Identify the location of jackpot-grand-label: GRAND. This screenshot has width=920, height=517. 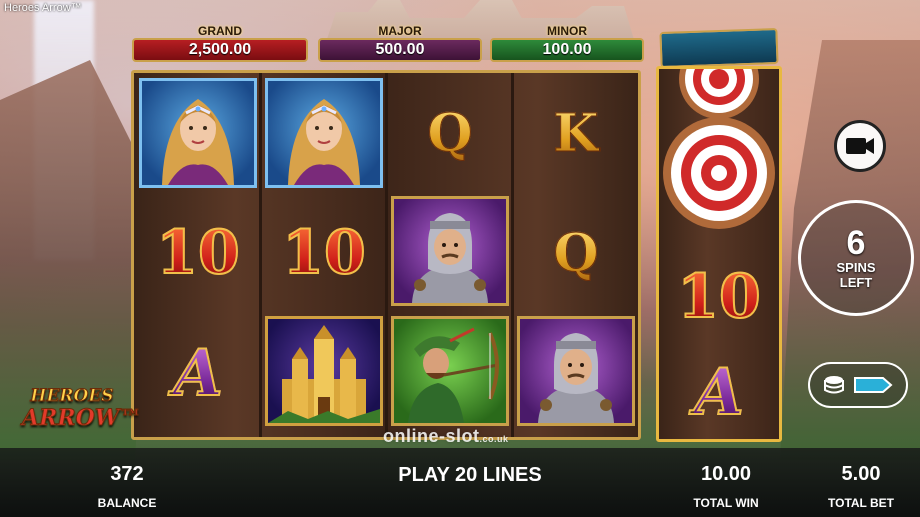
(220, 31).